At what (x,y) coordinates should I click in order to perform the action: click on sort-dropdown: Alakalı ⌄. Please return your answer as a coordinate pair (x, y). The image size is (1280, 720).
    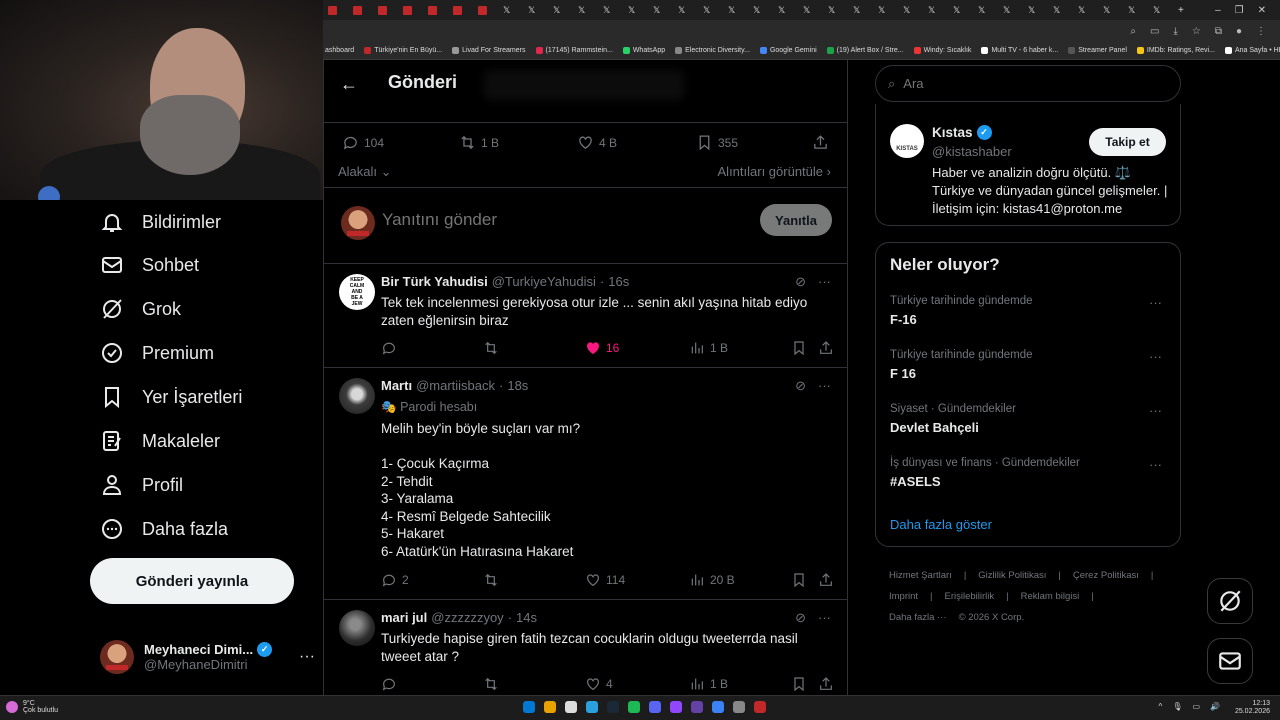
    Looking at the image, I should click on (365, 172).